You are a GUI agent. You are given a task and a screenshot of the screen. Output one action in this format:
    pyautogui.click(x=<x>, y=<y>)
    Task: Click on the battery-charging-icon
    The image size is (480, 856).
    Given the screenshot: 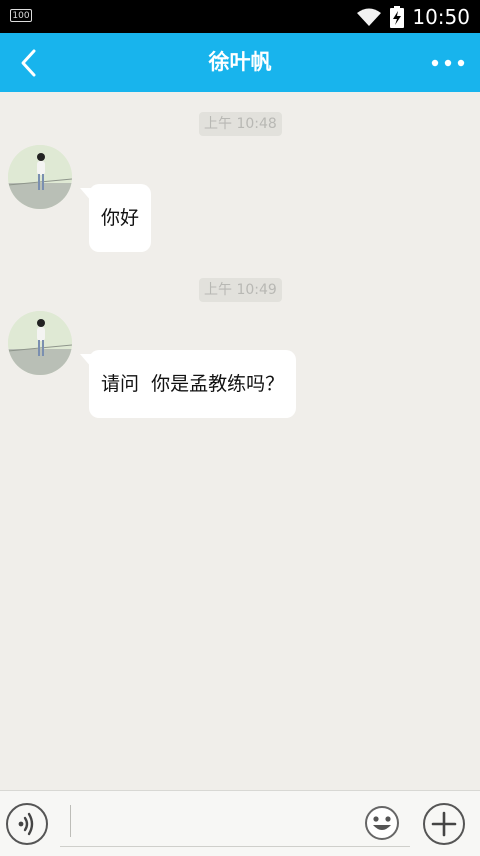 What is the action you would take?
    pyautogui.click(x=397, y=16)
    